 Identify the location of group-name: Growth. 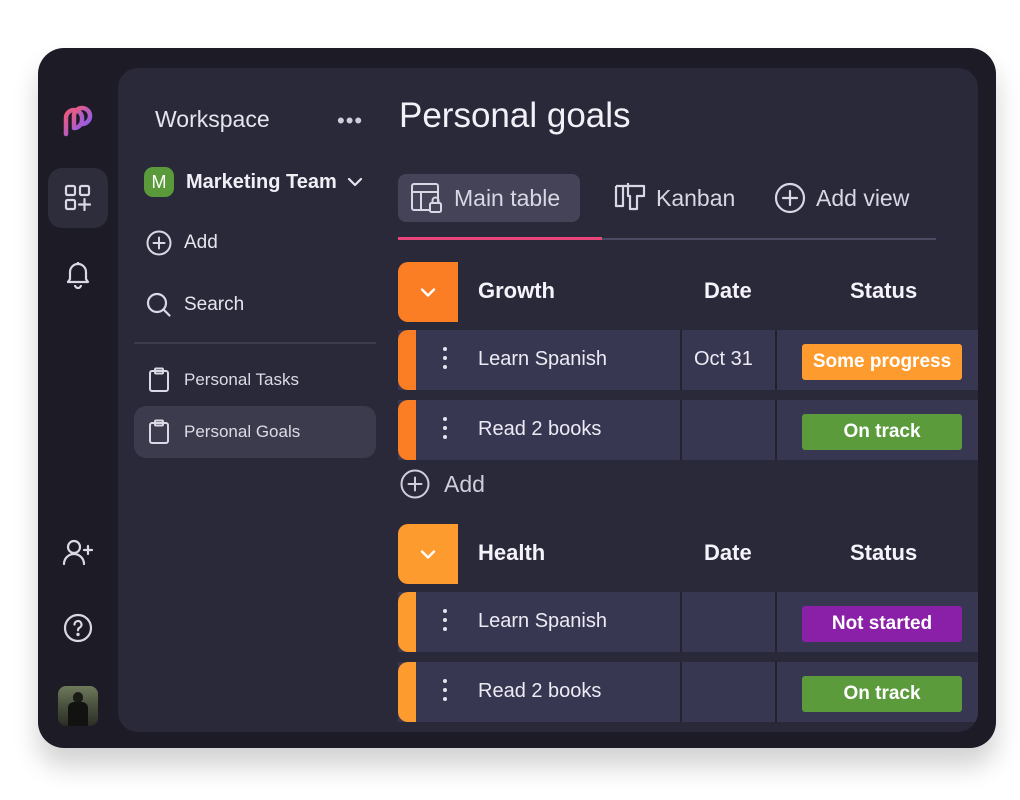
(516, 290).